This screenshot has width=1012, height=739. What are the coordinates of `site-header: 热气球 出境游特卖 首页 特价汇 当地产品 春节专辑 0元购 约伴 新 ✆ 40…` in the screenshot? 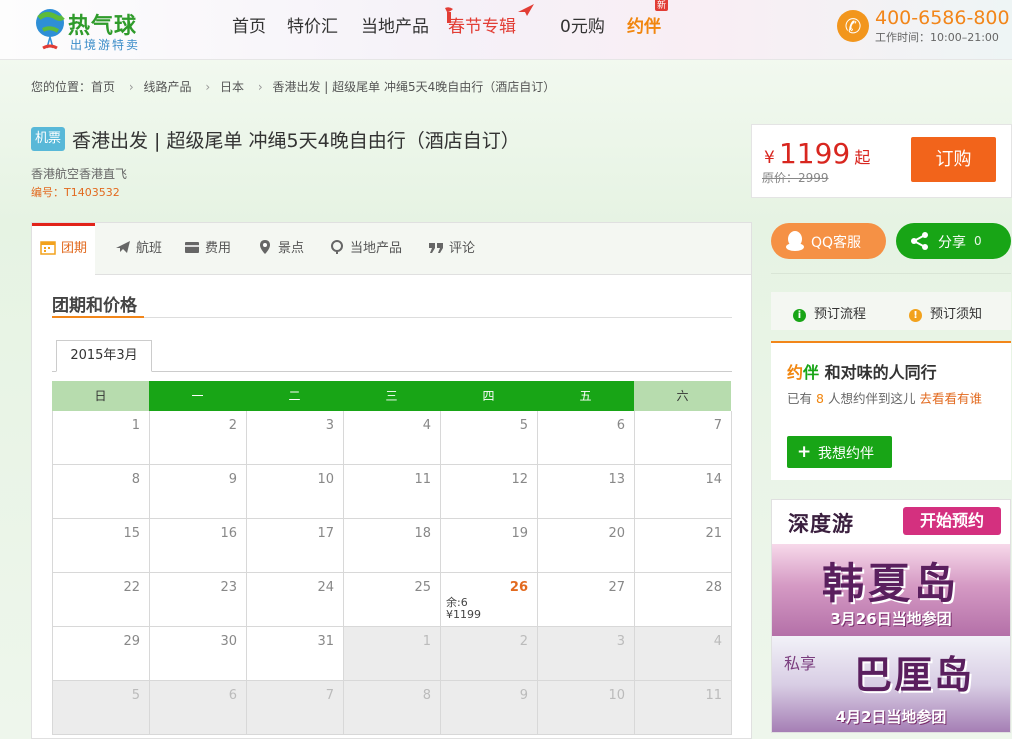 It's located at (506, 30).